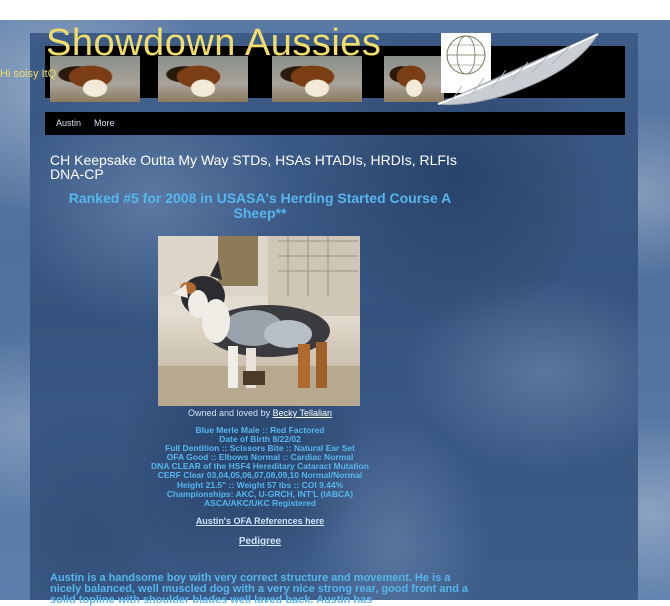  Describe the element at coordinates (518, 69) in the screenshot. I see `feather-image` at that location.